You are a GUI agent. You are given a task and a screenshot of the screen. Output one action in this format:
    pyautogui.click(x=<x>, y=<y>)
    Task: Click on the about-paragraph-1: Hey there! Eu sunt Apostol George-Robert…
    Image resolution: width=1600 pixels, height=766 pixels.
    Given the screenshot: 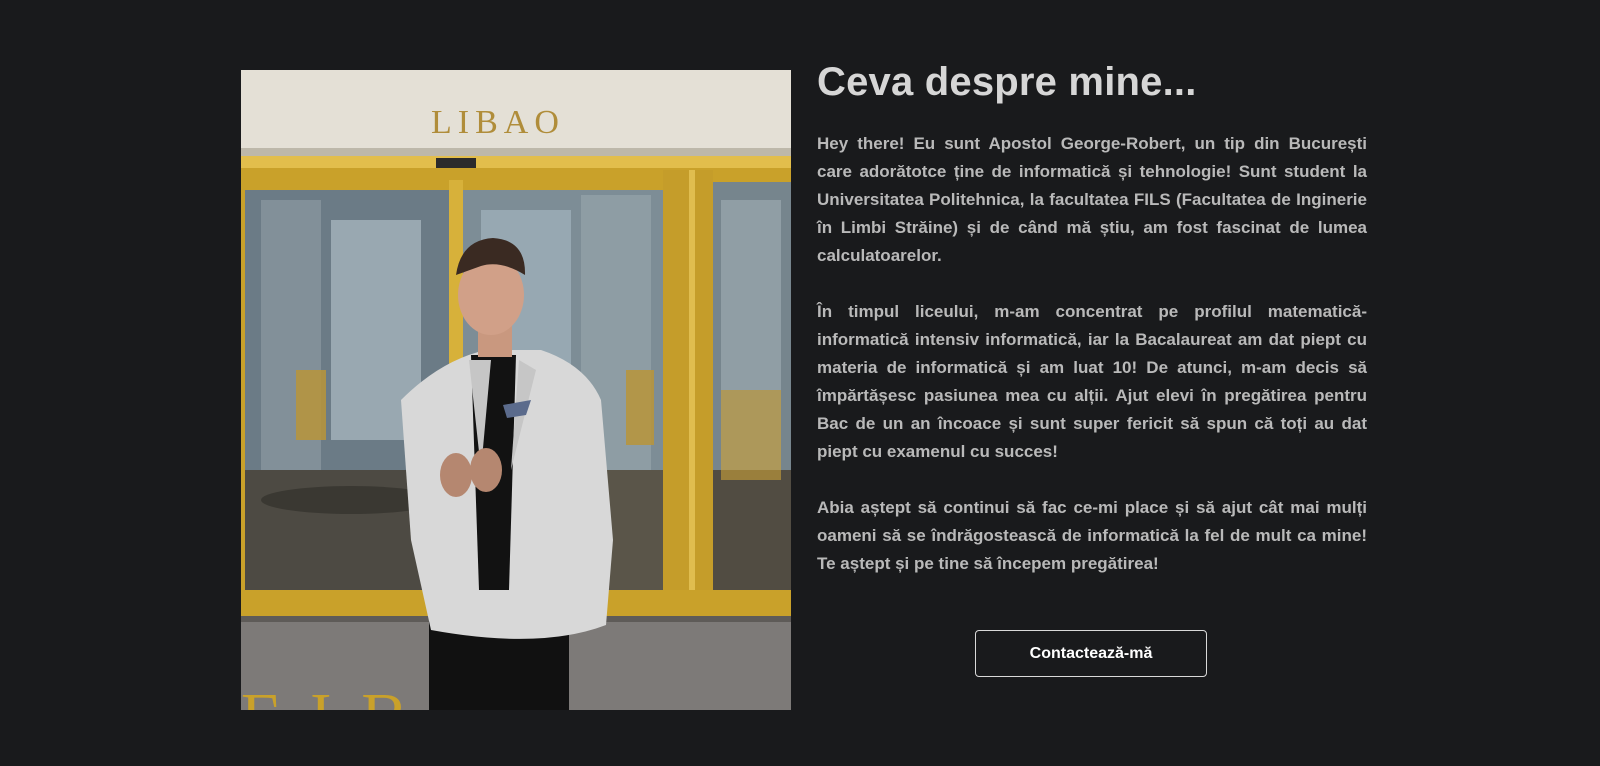 What is the action you would take?
    pyautogui.click(x=1092, y=199)
    